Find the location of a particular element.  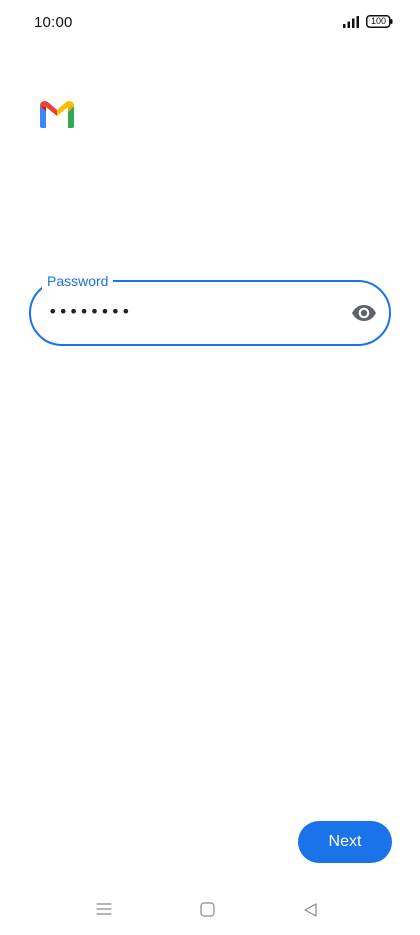

next-button: Next is located at coordinates (345, 842).